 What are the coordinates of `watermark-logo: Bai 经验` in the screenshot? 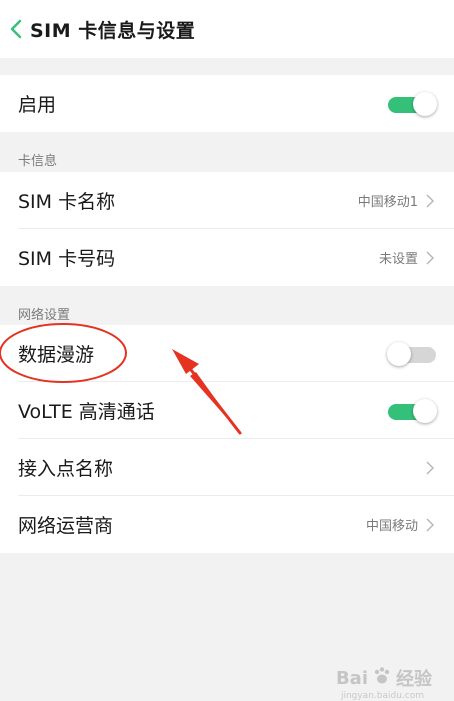 It's located at (384, 678).